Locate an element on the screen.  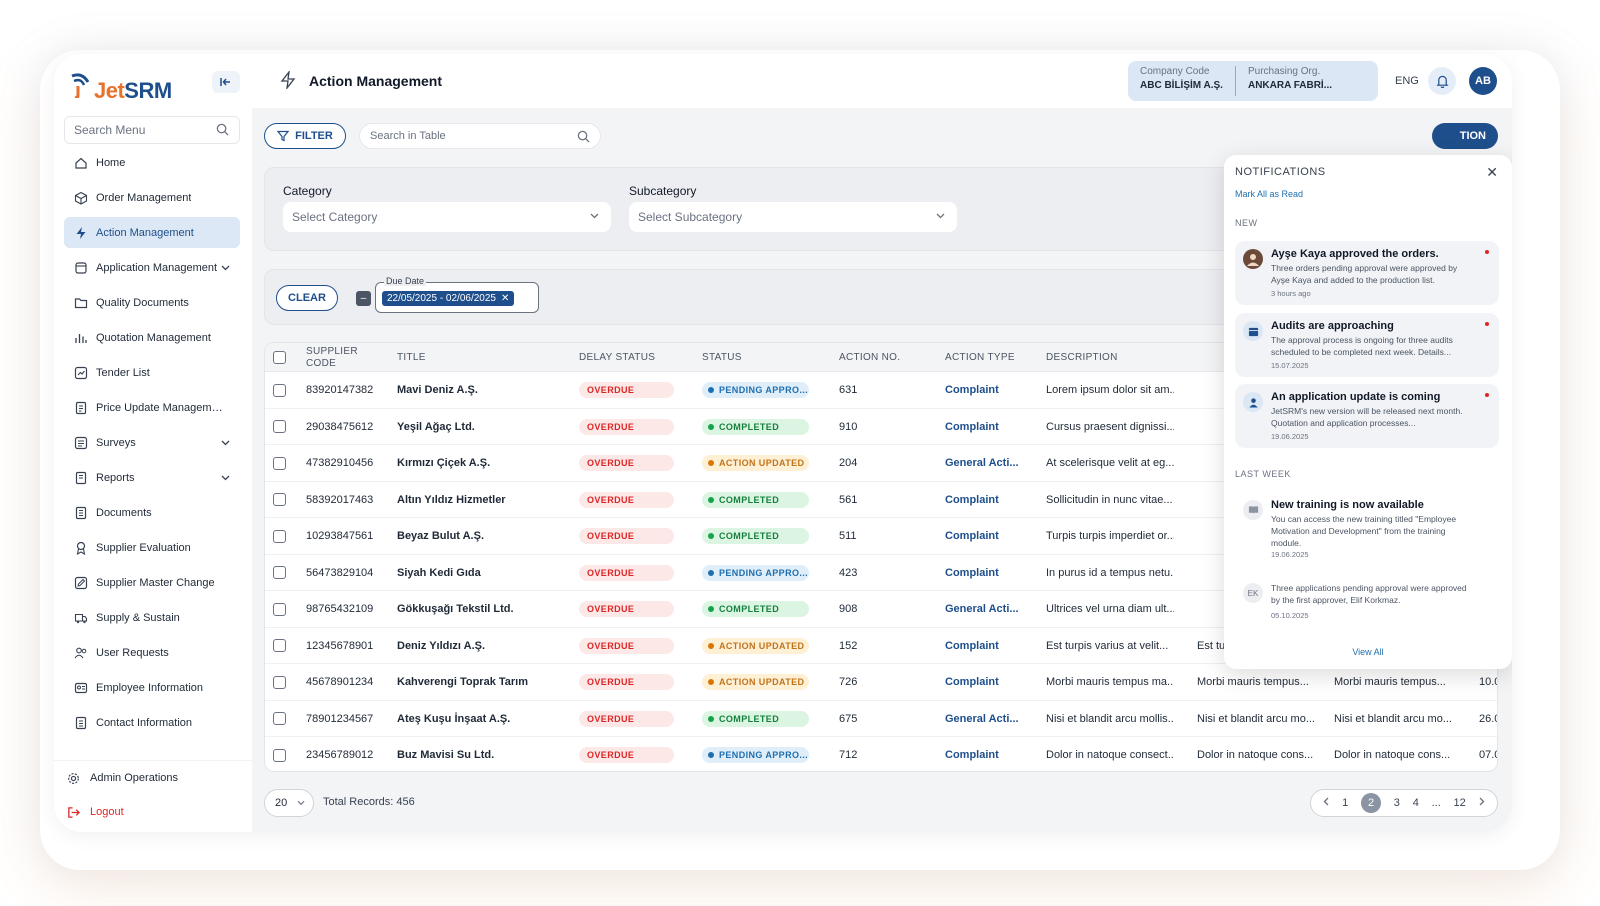
sidebar-item-employee-information: Employee Information is located at coordinates (152, 687).